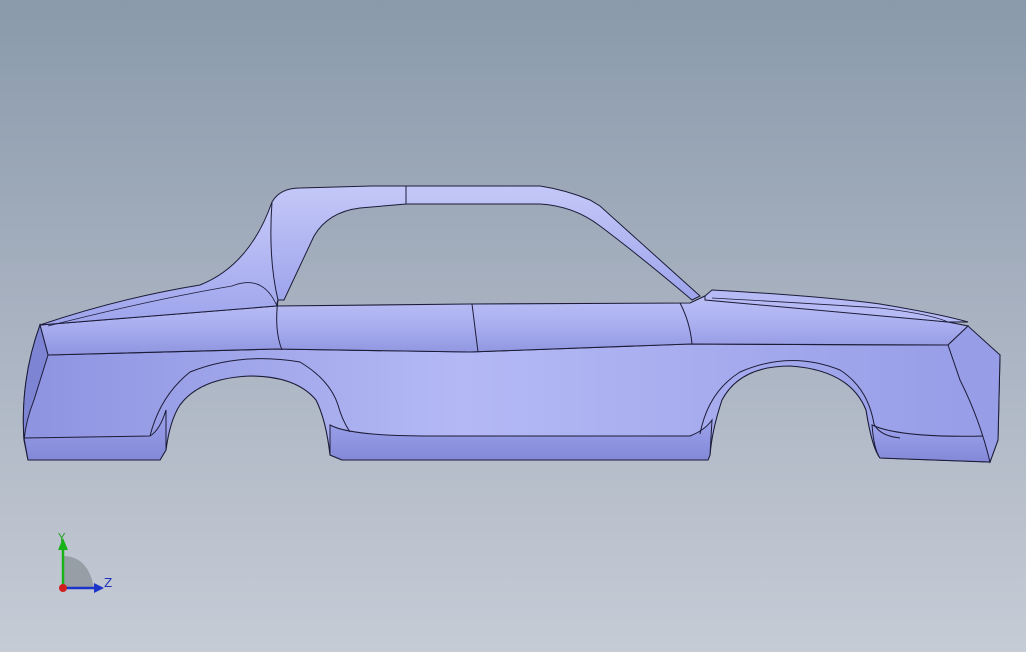  What do you see at coordinates (108, 583) in the screenshot?
I see `triad-z-label: Z` at bounding box center [108, 583].